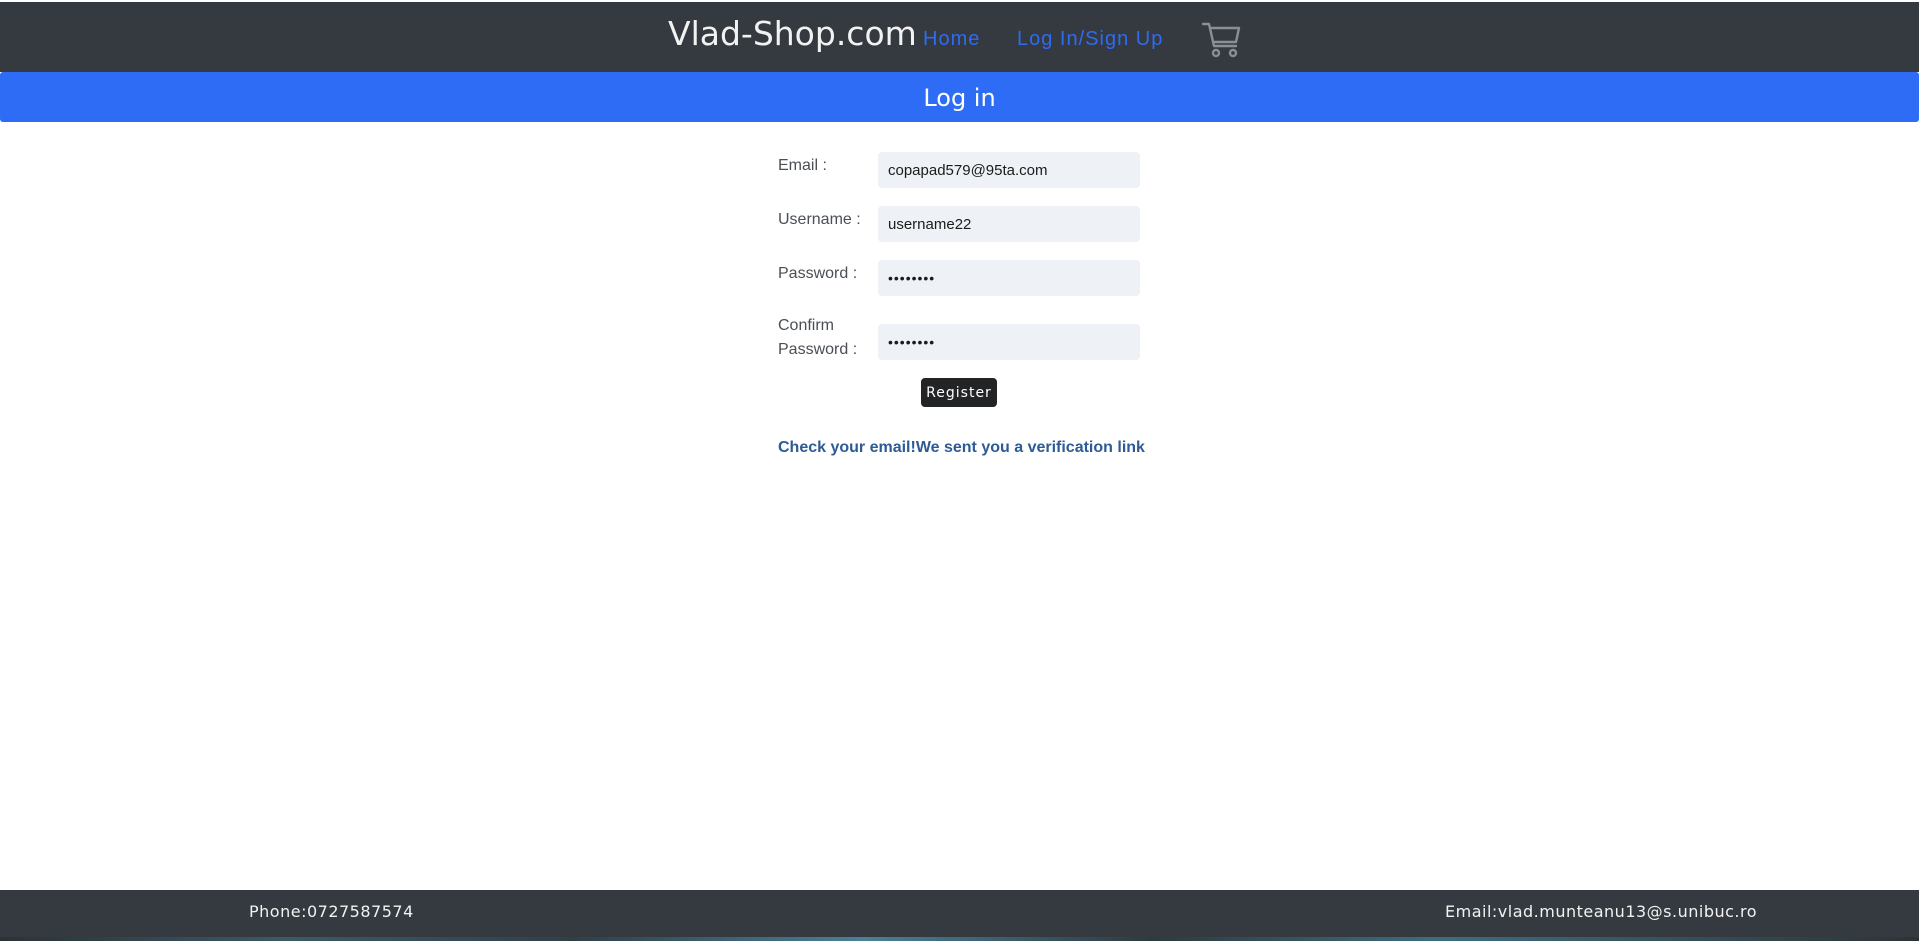 Image resolution: width=1919 pixels, height=941 pixels. I want to click on footer-decorative-strip, so click(959, 939).